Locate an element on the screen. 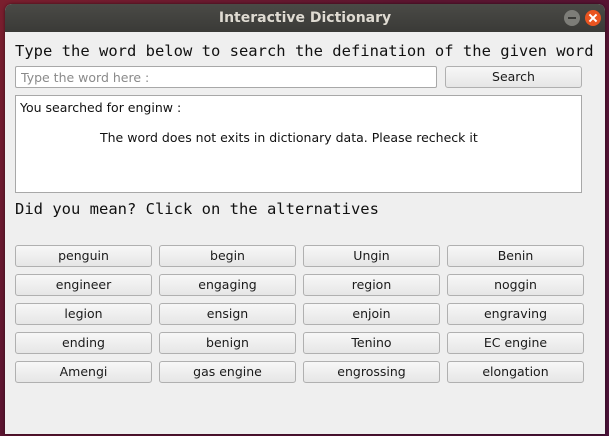 This screenshot has height=436, width=609. alternative-button: ending is located at coordinates (83, 343).